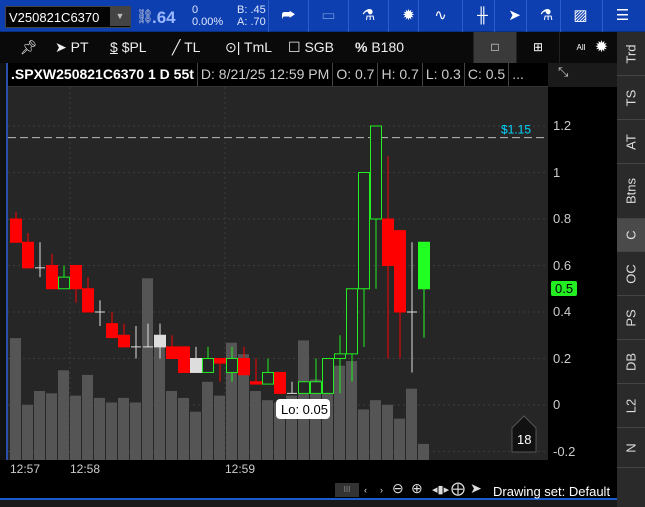 Image resolution: width=645 pixels, height=507 pixels. I want to click on y-tick-label: 1.2, so click(562, 125).